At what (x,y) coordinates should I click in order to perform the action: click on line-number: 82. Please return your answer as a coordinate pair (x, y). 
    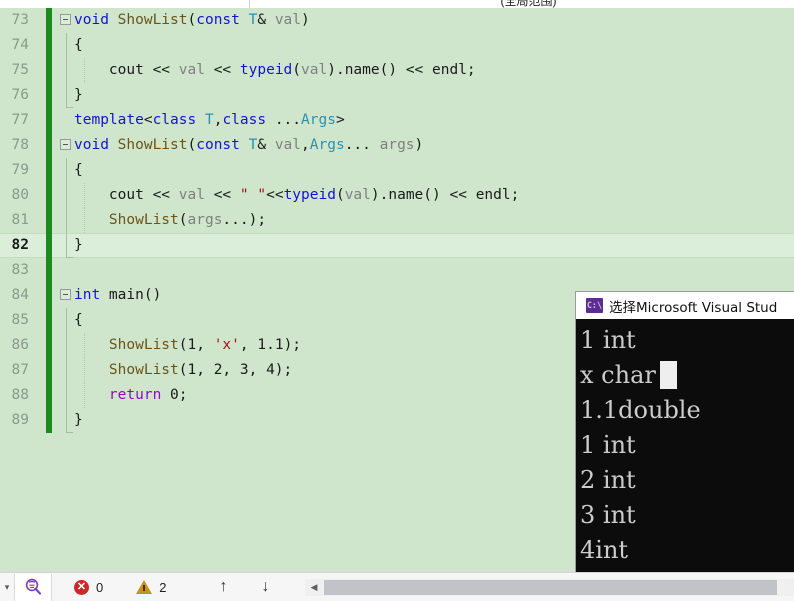
    Looking at the image, I should click on (20, 245).